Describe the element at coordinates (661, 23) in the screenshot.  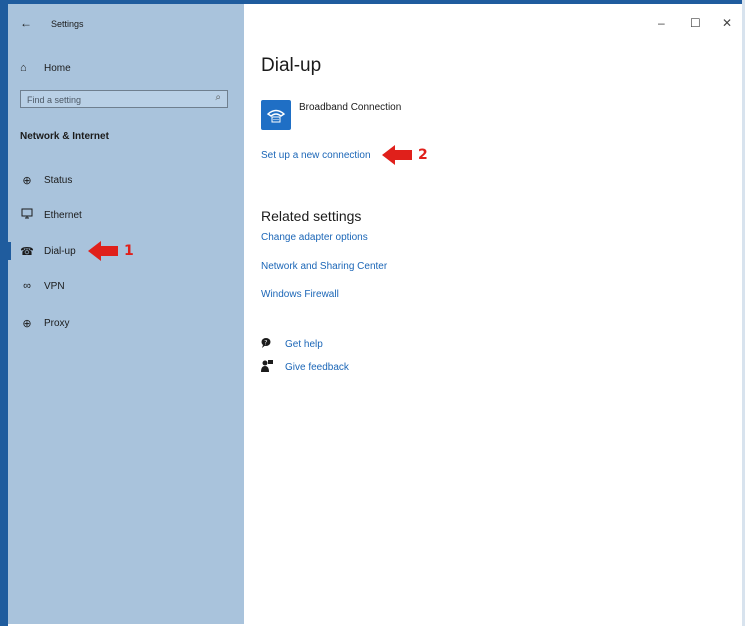
I see `minimize-button: –` at that location.